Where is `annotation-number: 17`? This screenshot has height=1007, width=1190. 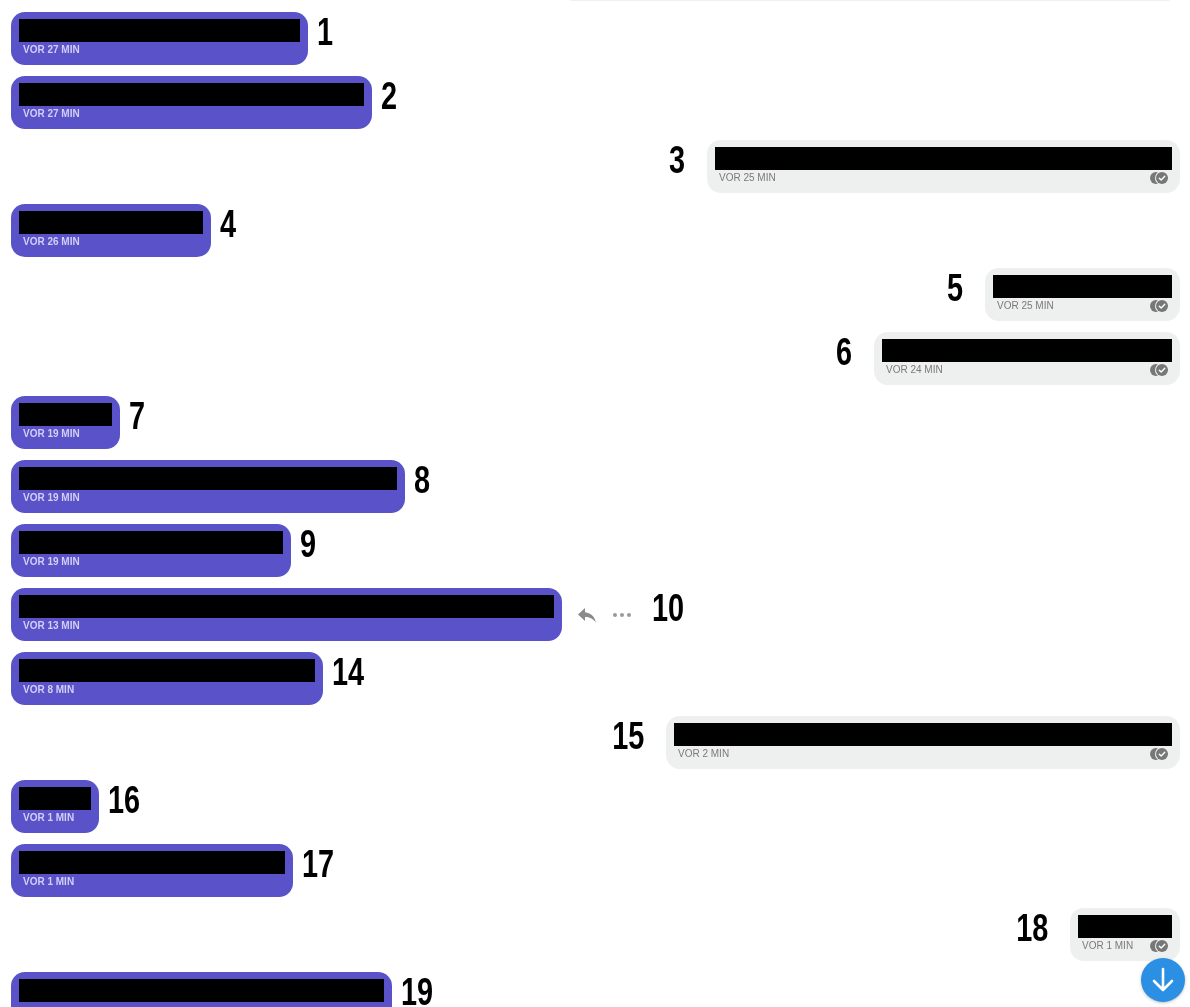
annotation-number: 17 is located at coordinates (318, 864).